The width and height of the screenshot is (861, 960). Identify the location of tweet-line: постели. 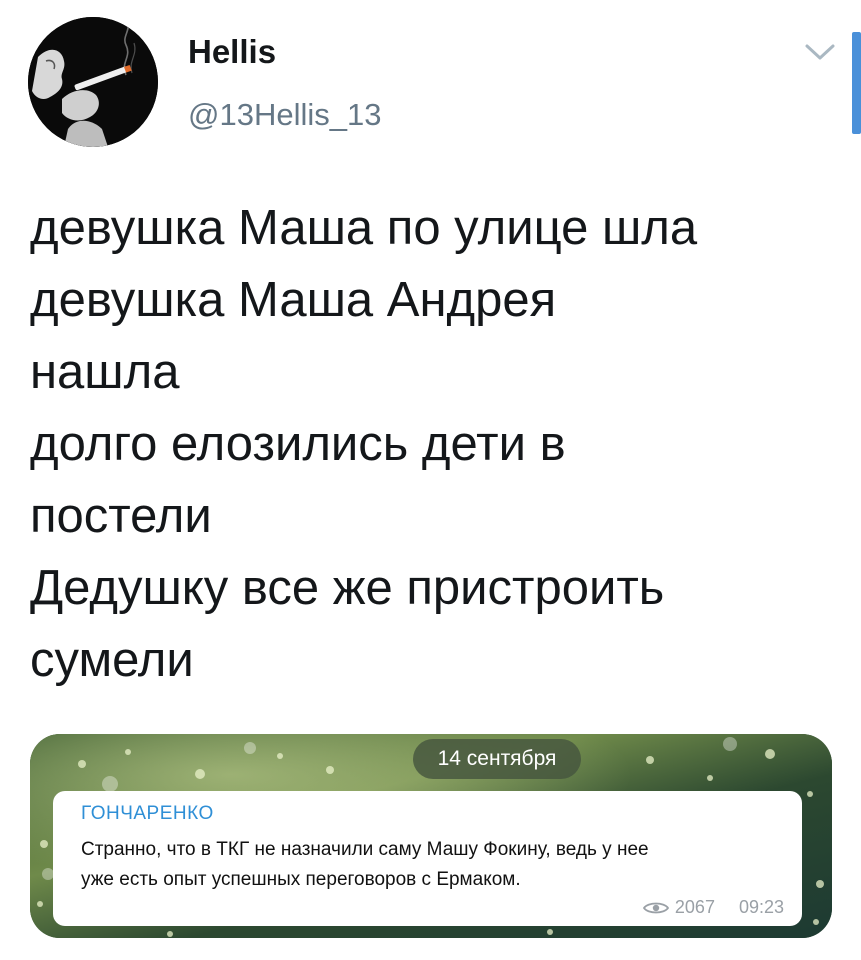
(121, 516).